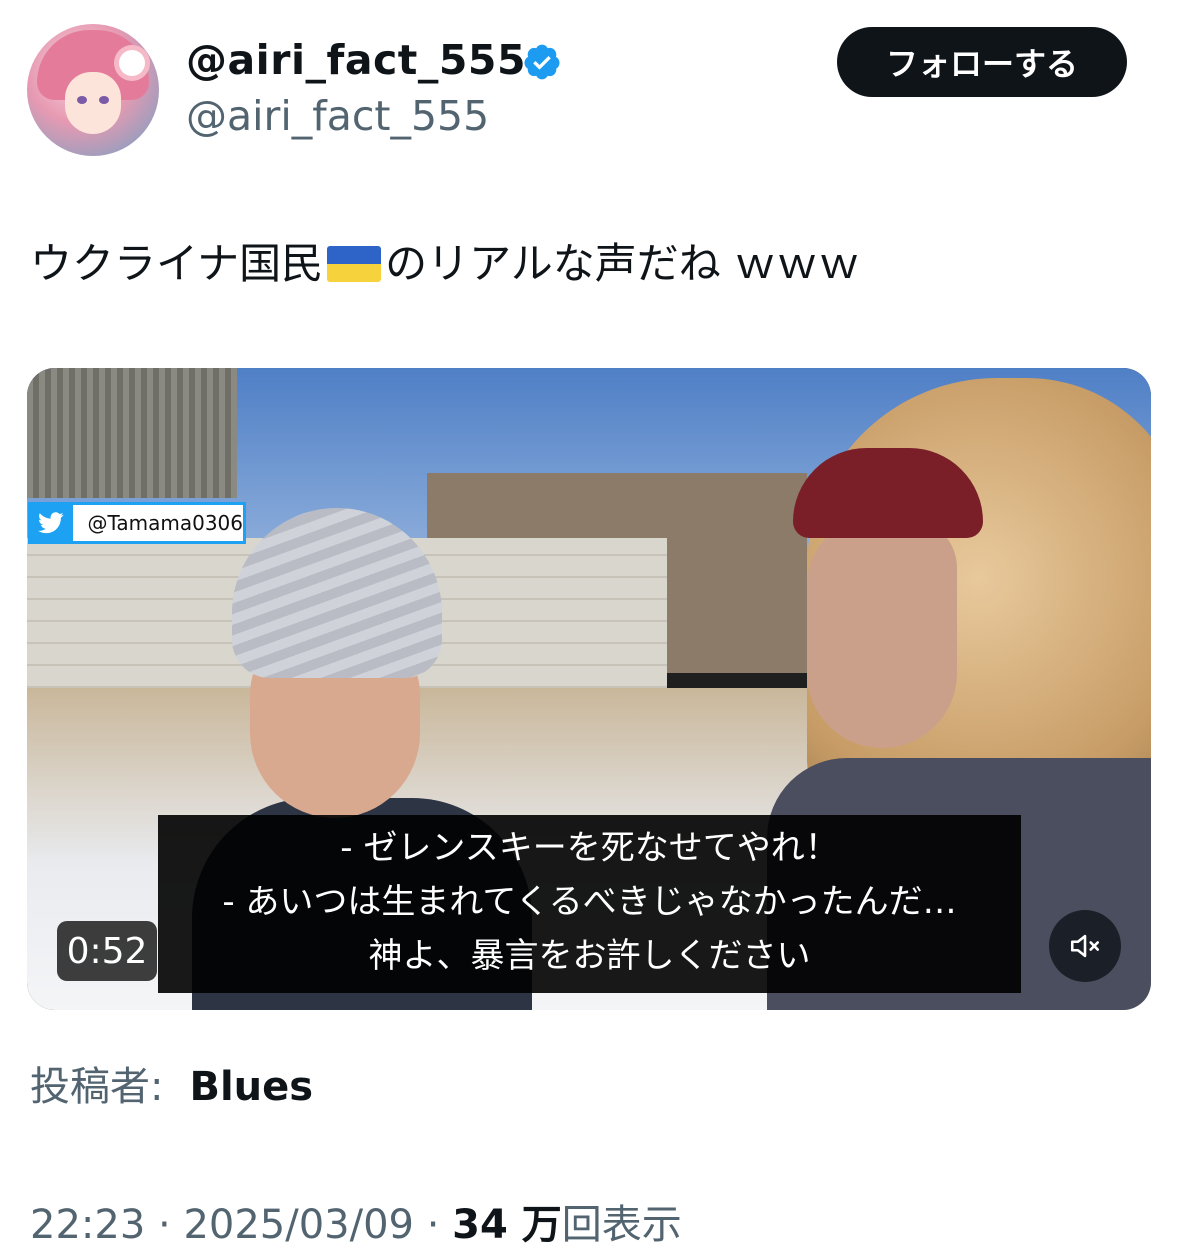 The height and width of the screenshot is (1253, 1179). I want to click on speaker-muted-icon, so click(1085, 946).